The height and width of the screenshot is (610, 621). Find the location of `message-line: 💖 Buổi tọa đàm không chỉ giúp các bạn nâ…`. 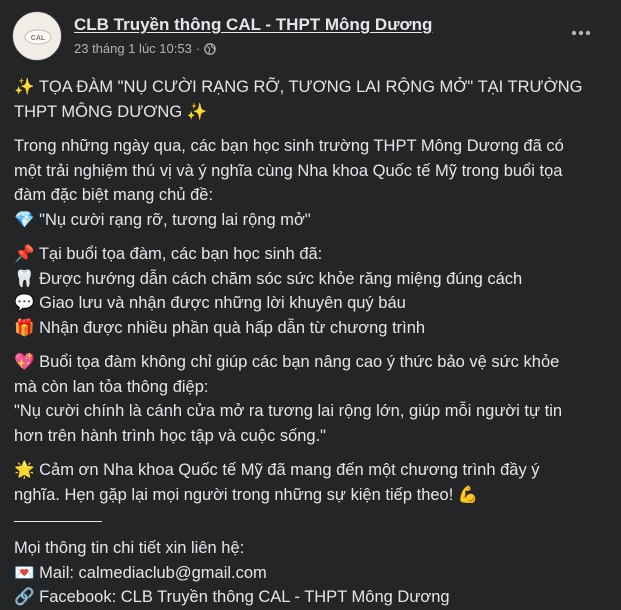

message-line: 💖 Buổi tọa đàm không chỉ giúp các bạn nâ… is located at coordinates (287, 362).